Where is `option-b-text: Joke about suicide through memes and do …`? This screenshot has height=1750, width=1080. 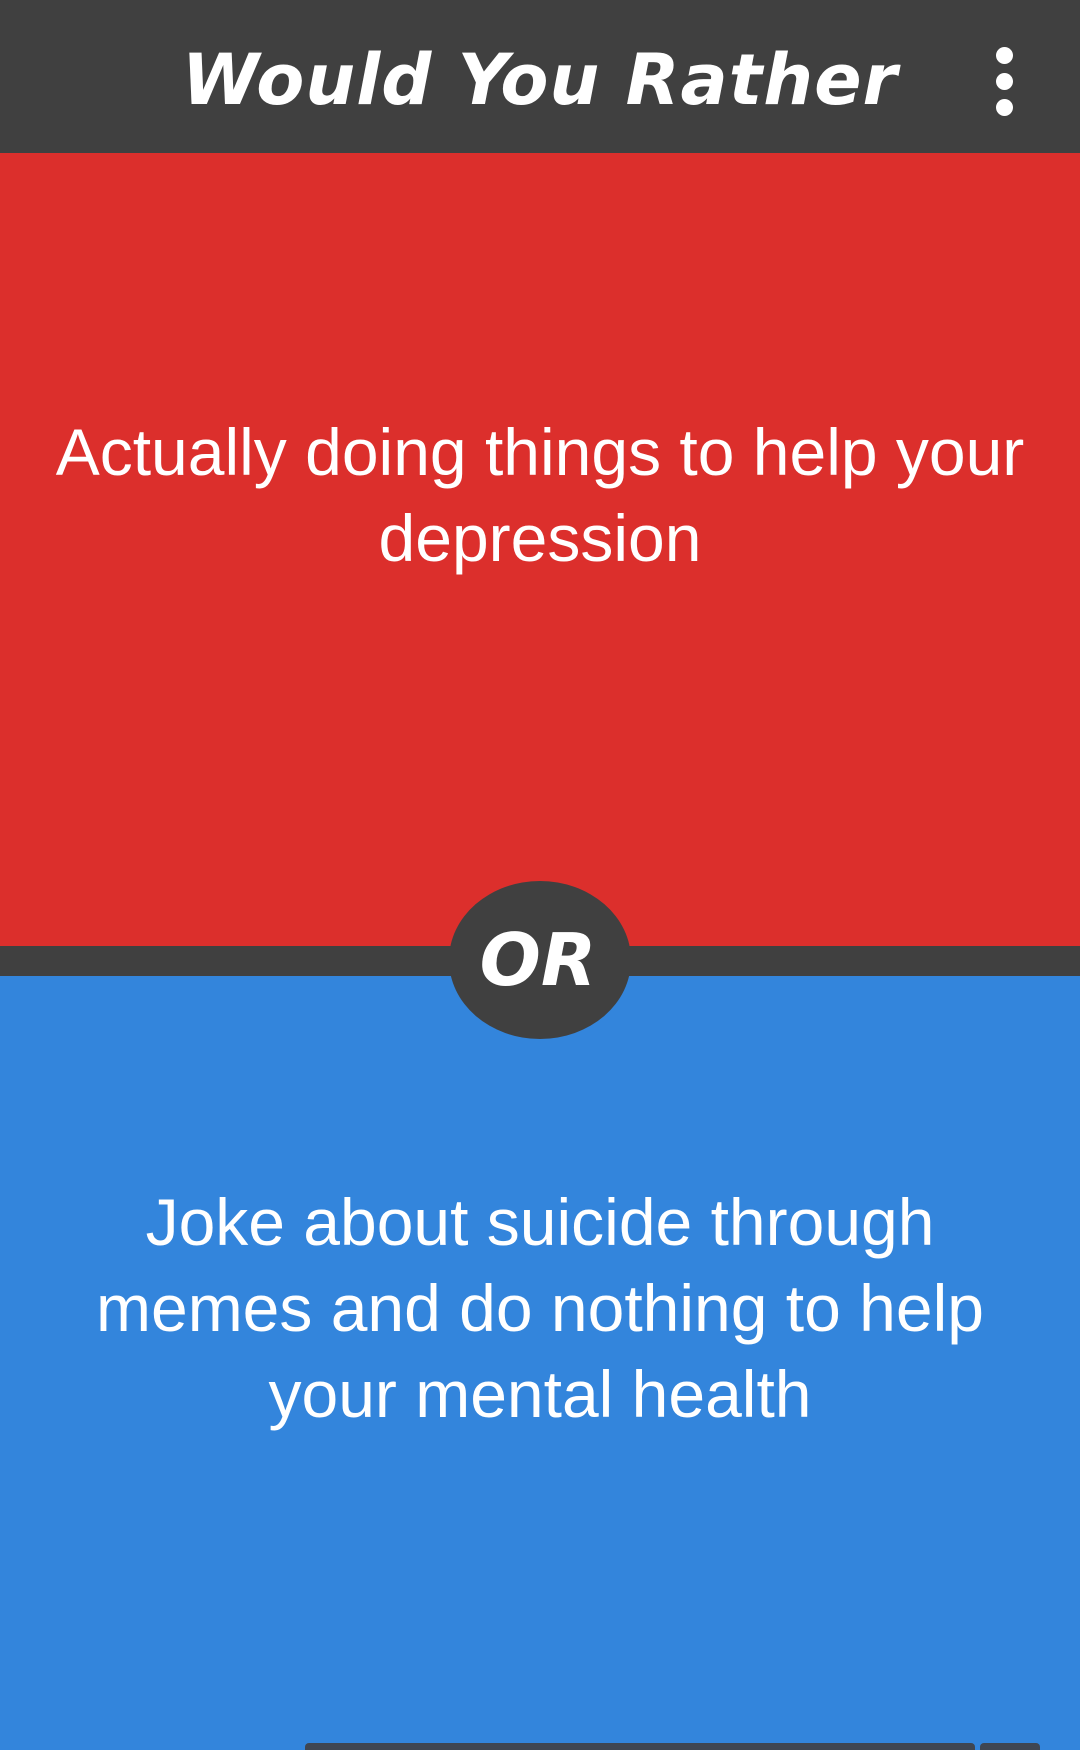 option-b-text: Joke about suicide through memes and do … is located at coordinates (540, 1308).